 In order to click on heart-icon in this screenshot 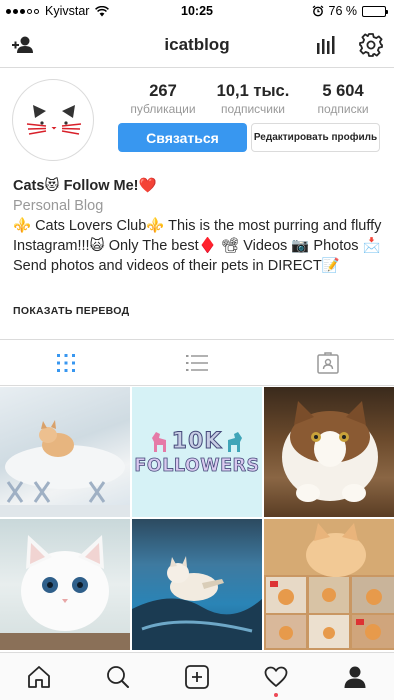, I will do `click(276, 676)`.